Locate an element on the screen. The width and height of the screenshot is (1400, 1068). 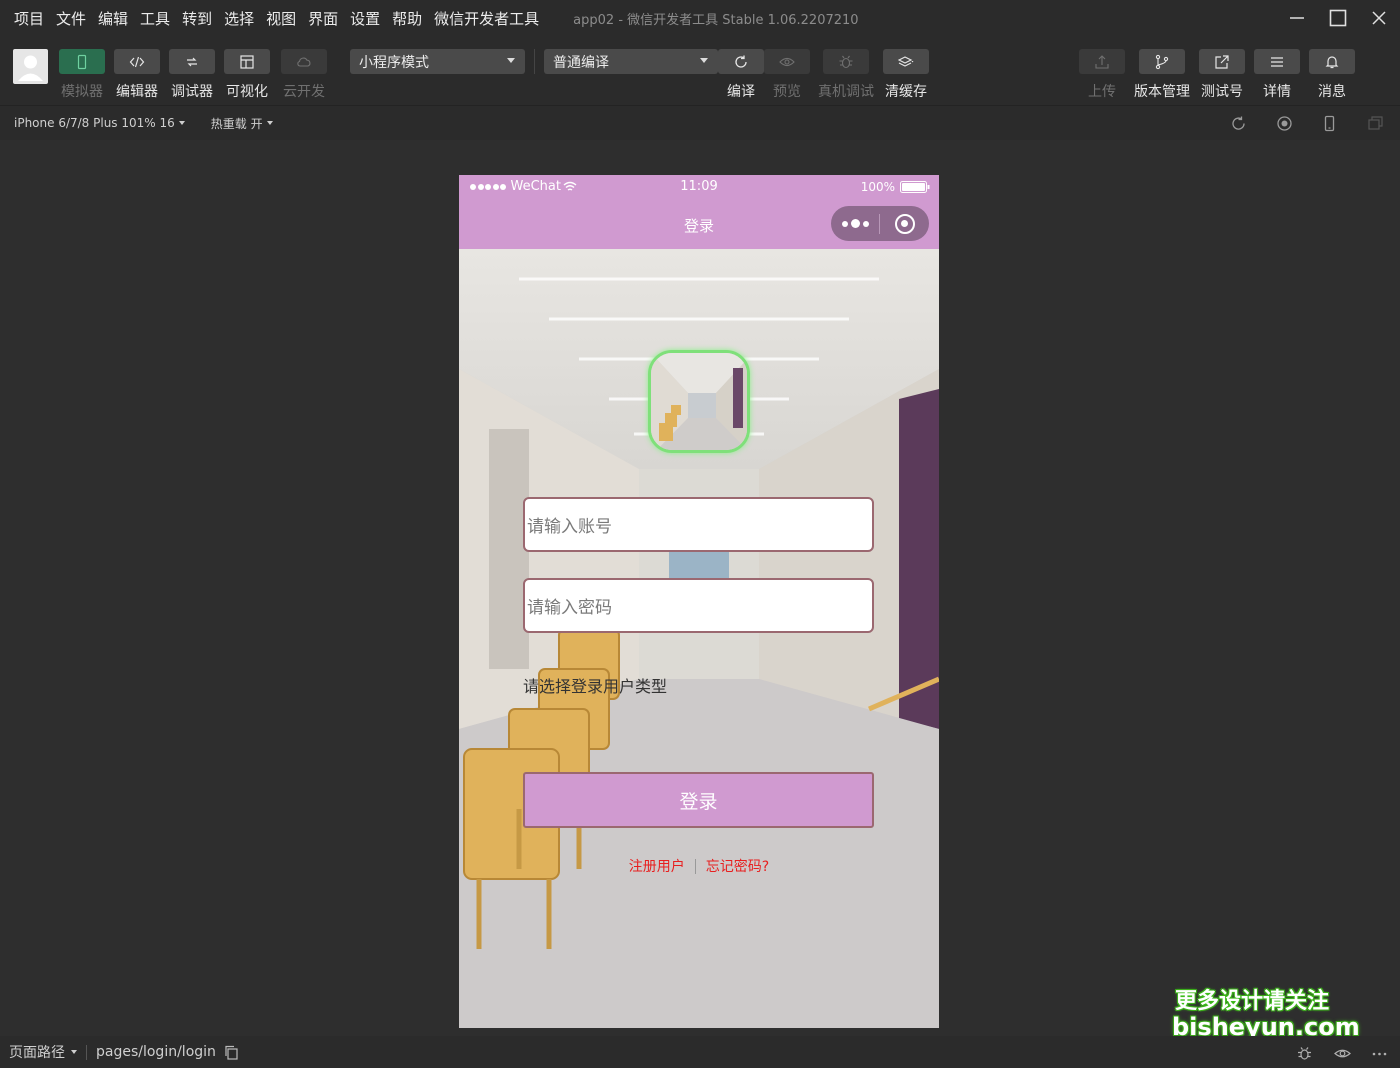
upload-icon is located at coordinates (1102, 61).